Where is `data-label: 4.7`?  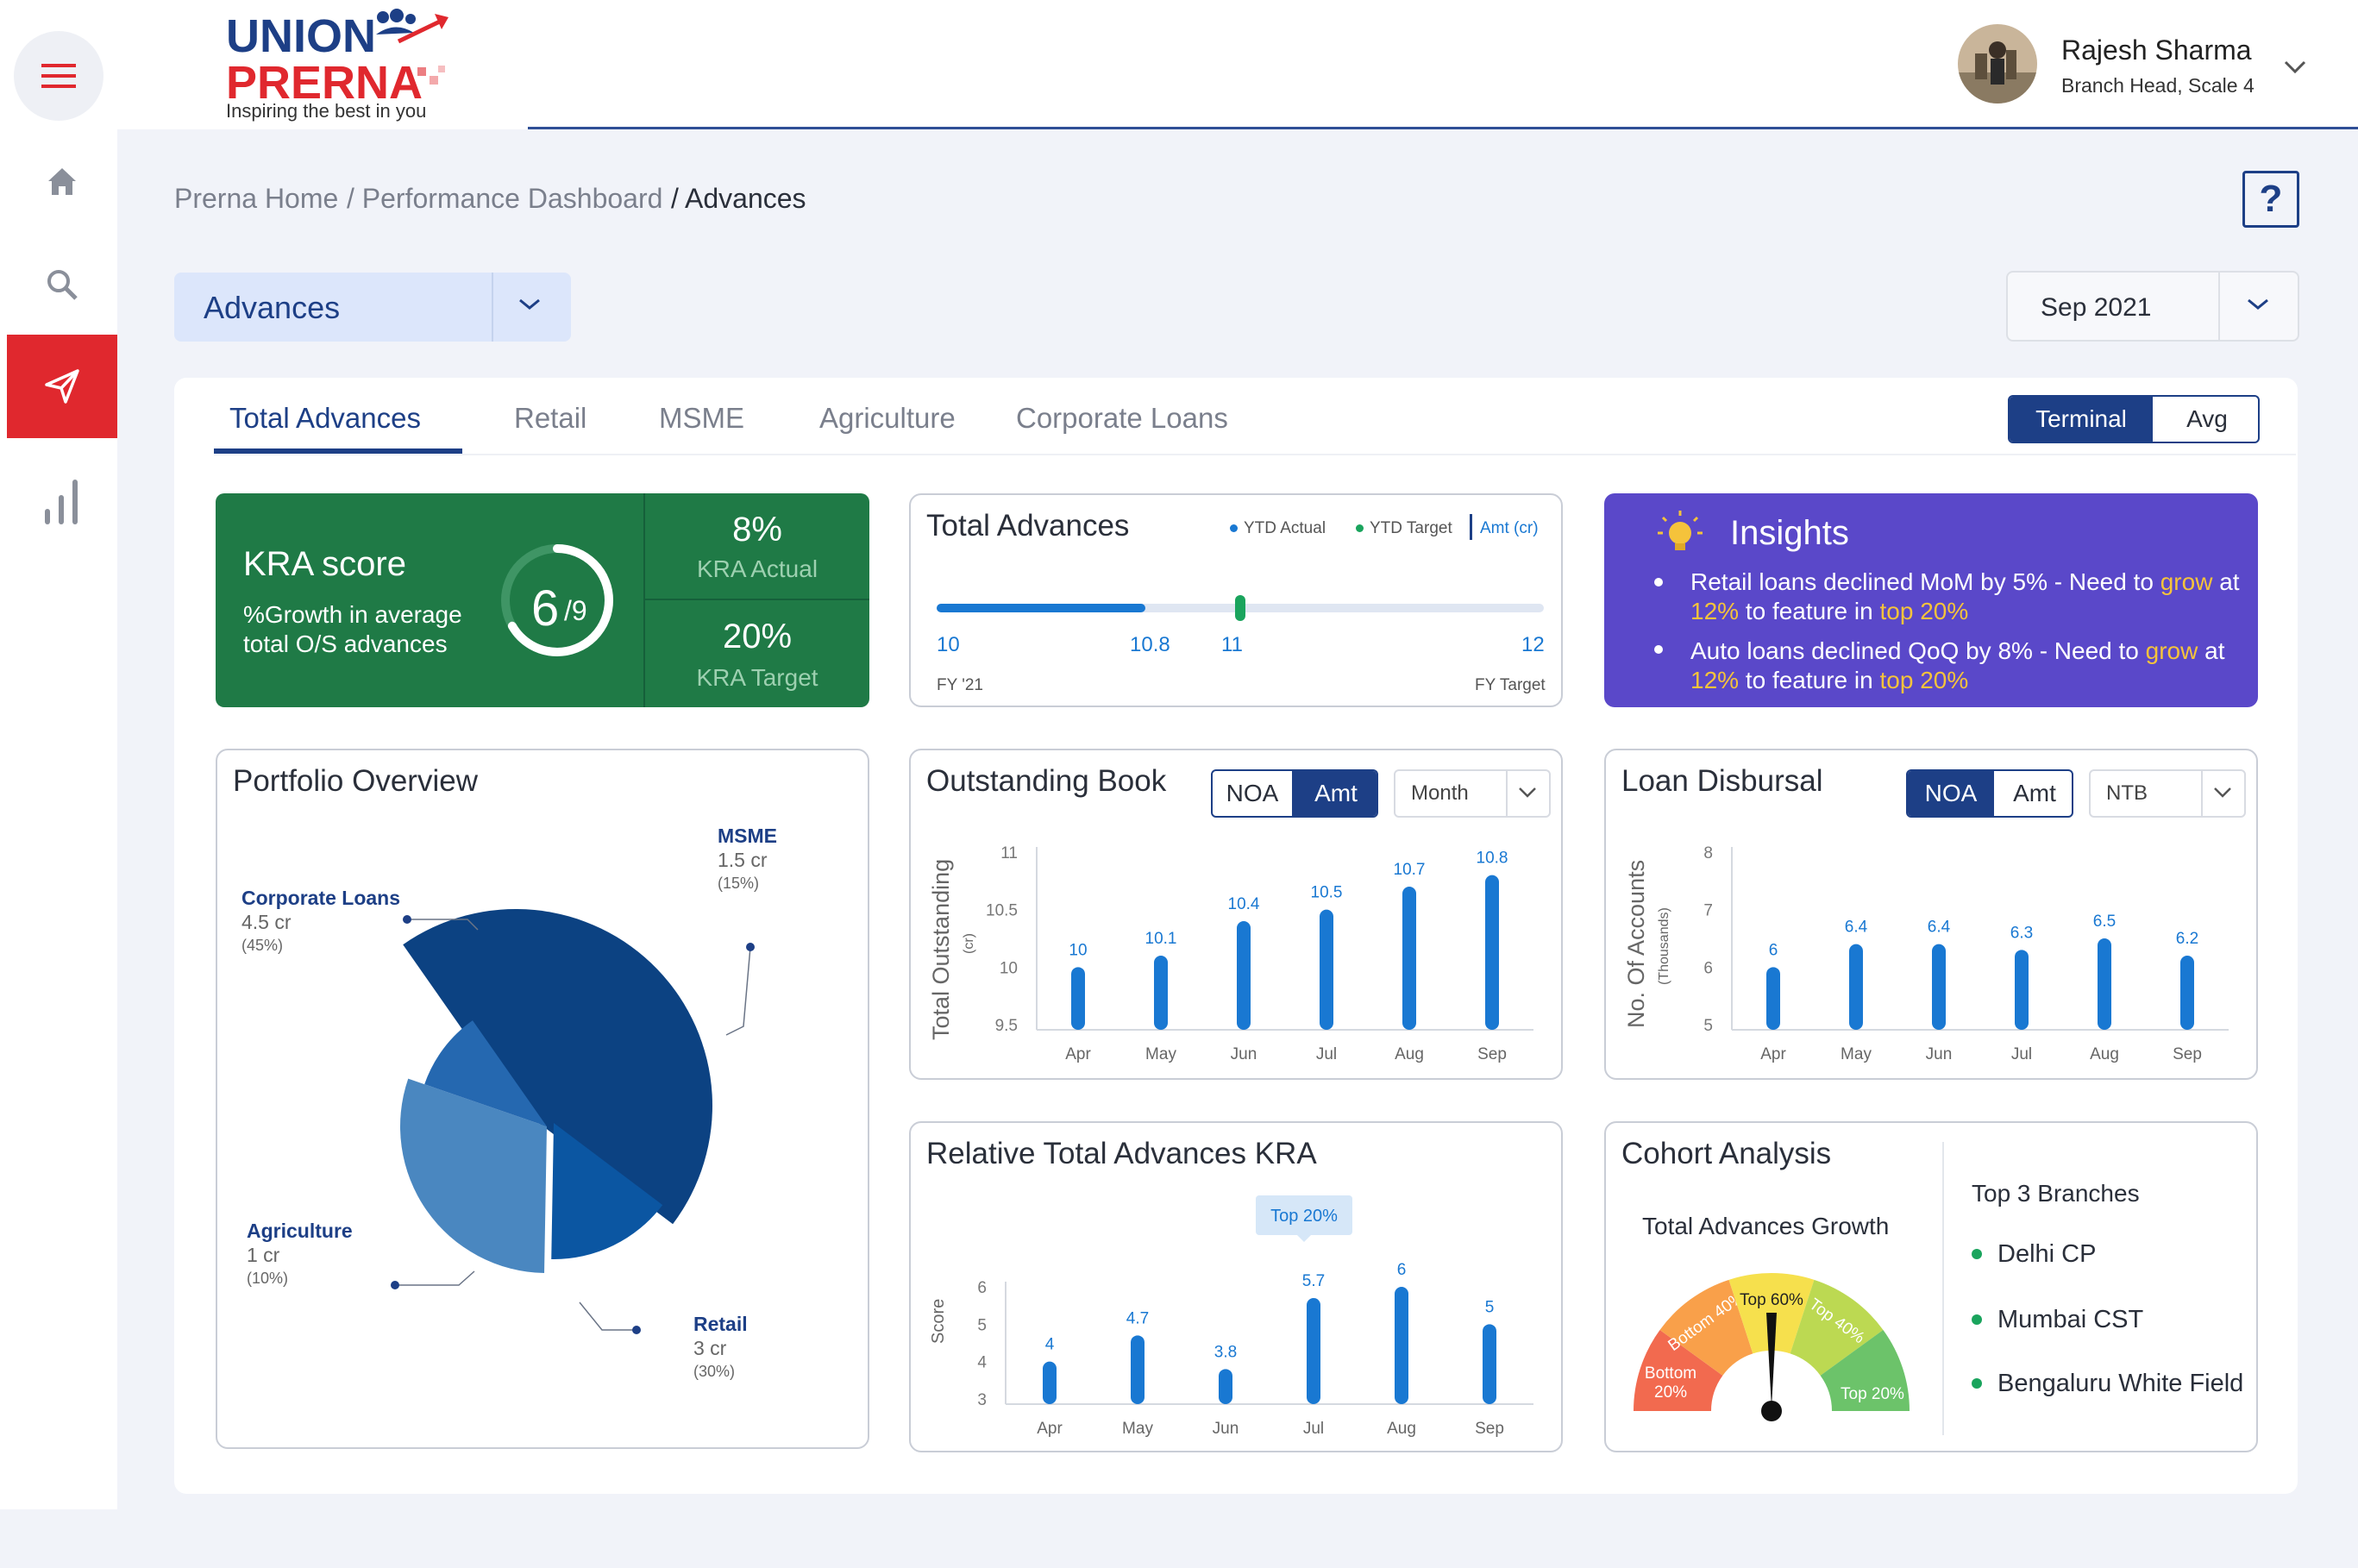 data-label: 4.7 is located at coordinates (1137, 1318).